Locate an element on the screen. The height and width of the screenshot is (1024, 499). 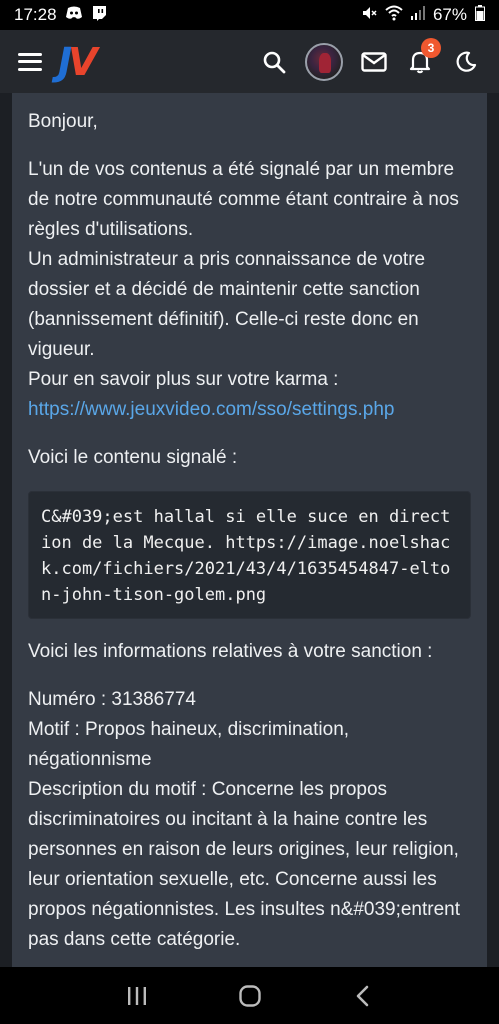
search-icon is located at coordinates (274, 62).